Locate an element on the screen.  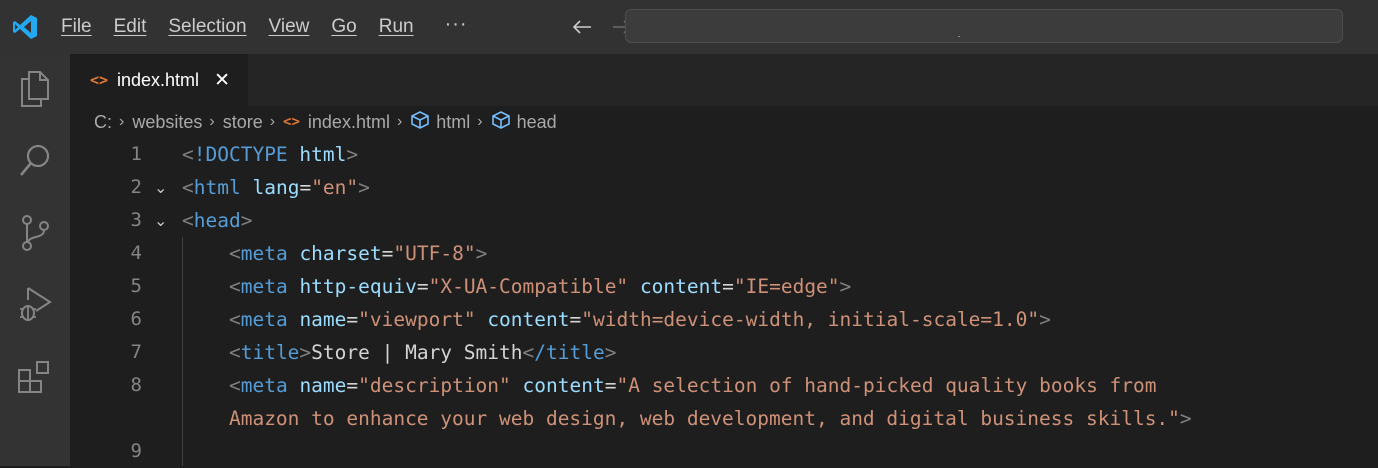
menu-run: Run is located at coordinates (396, 27).